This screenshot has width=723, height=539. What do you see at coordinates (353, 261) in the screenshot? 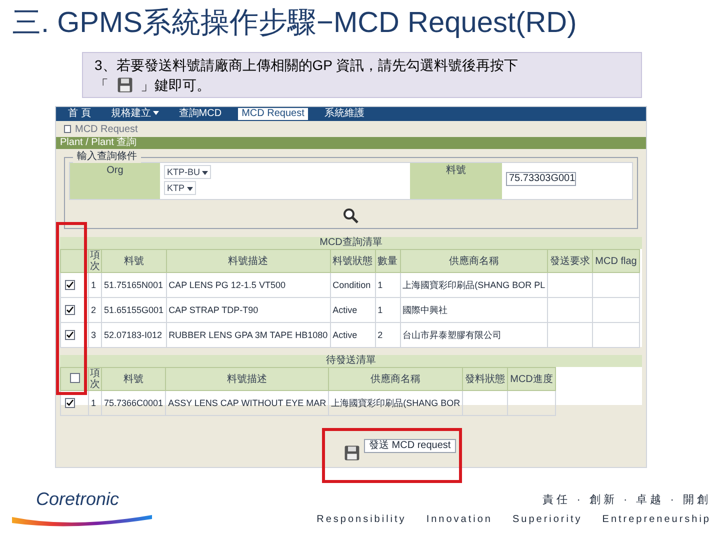
I see `column-header: 料號狀態` at bounding box center [353, 261].